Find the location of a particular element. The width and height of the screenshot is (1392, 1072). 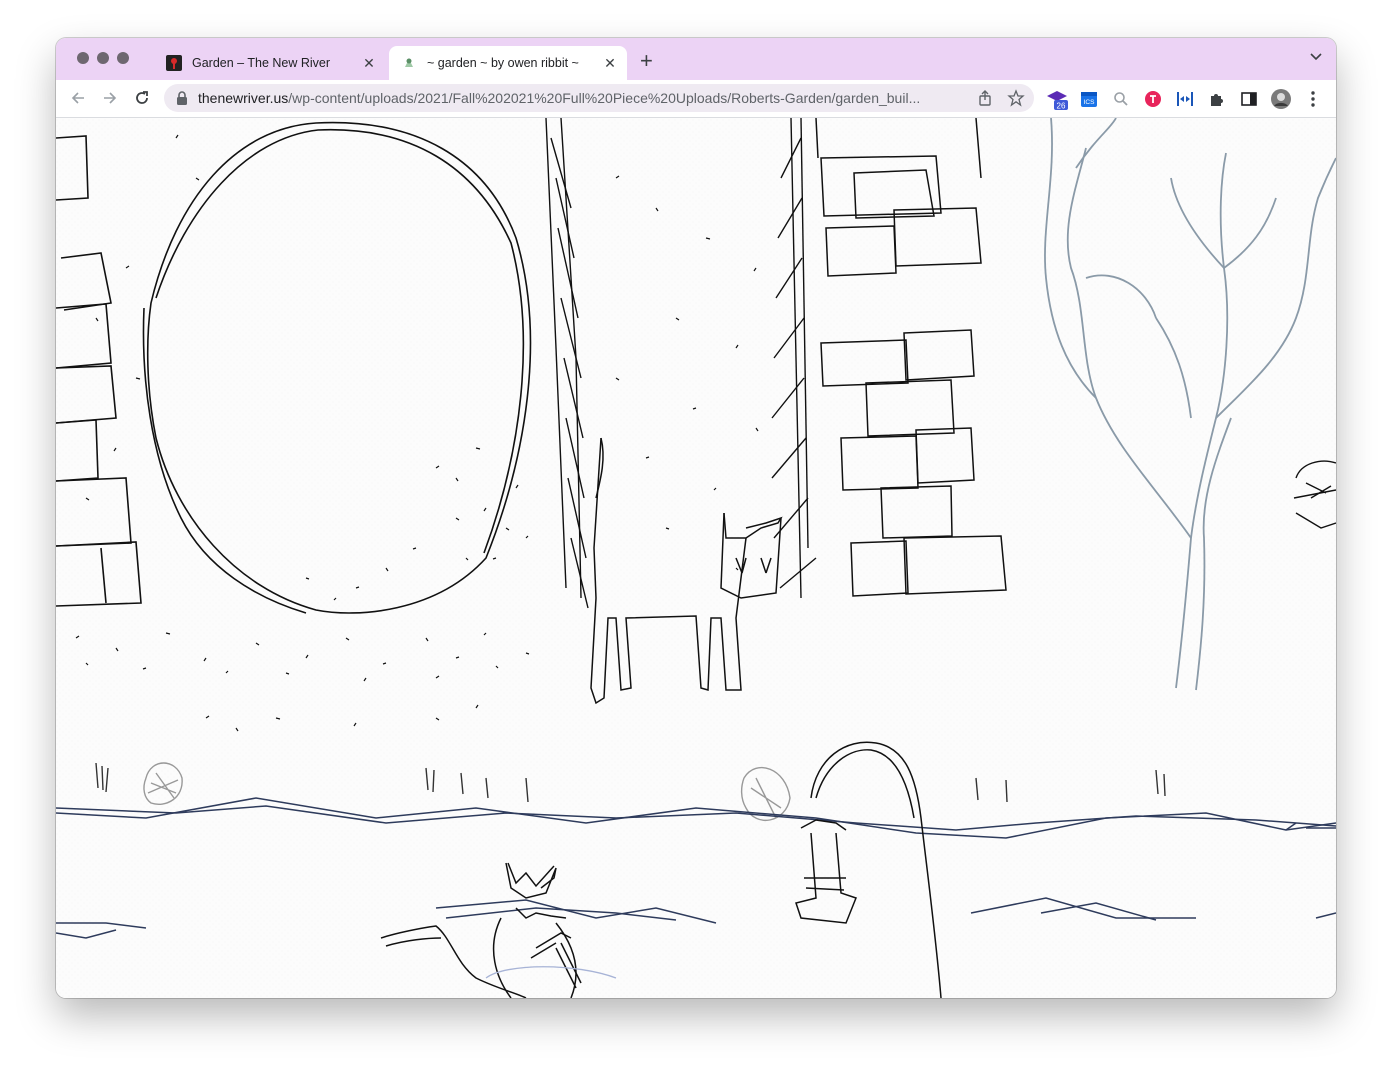

tab-search-button is located at coordinates (1316, 57).